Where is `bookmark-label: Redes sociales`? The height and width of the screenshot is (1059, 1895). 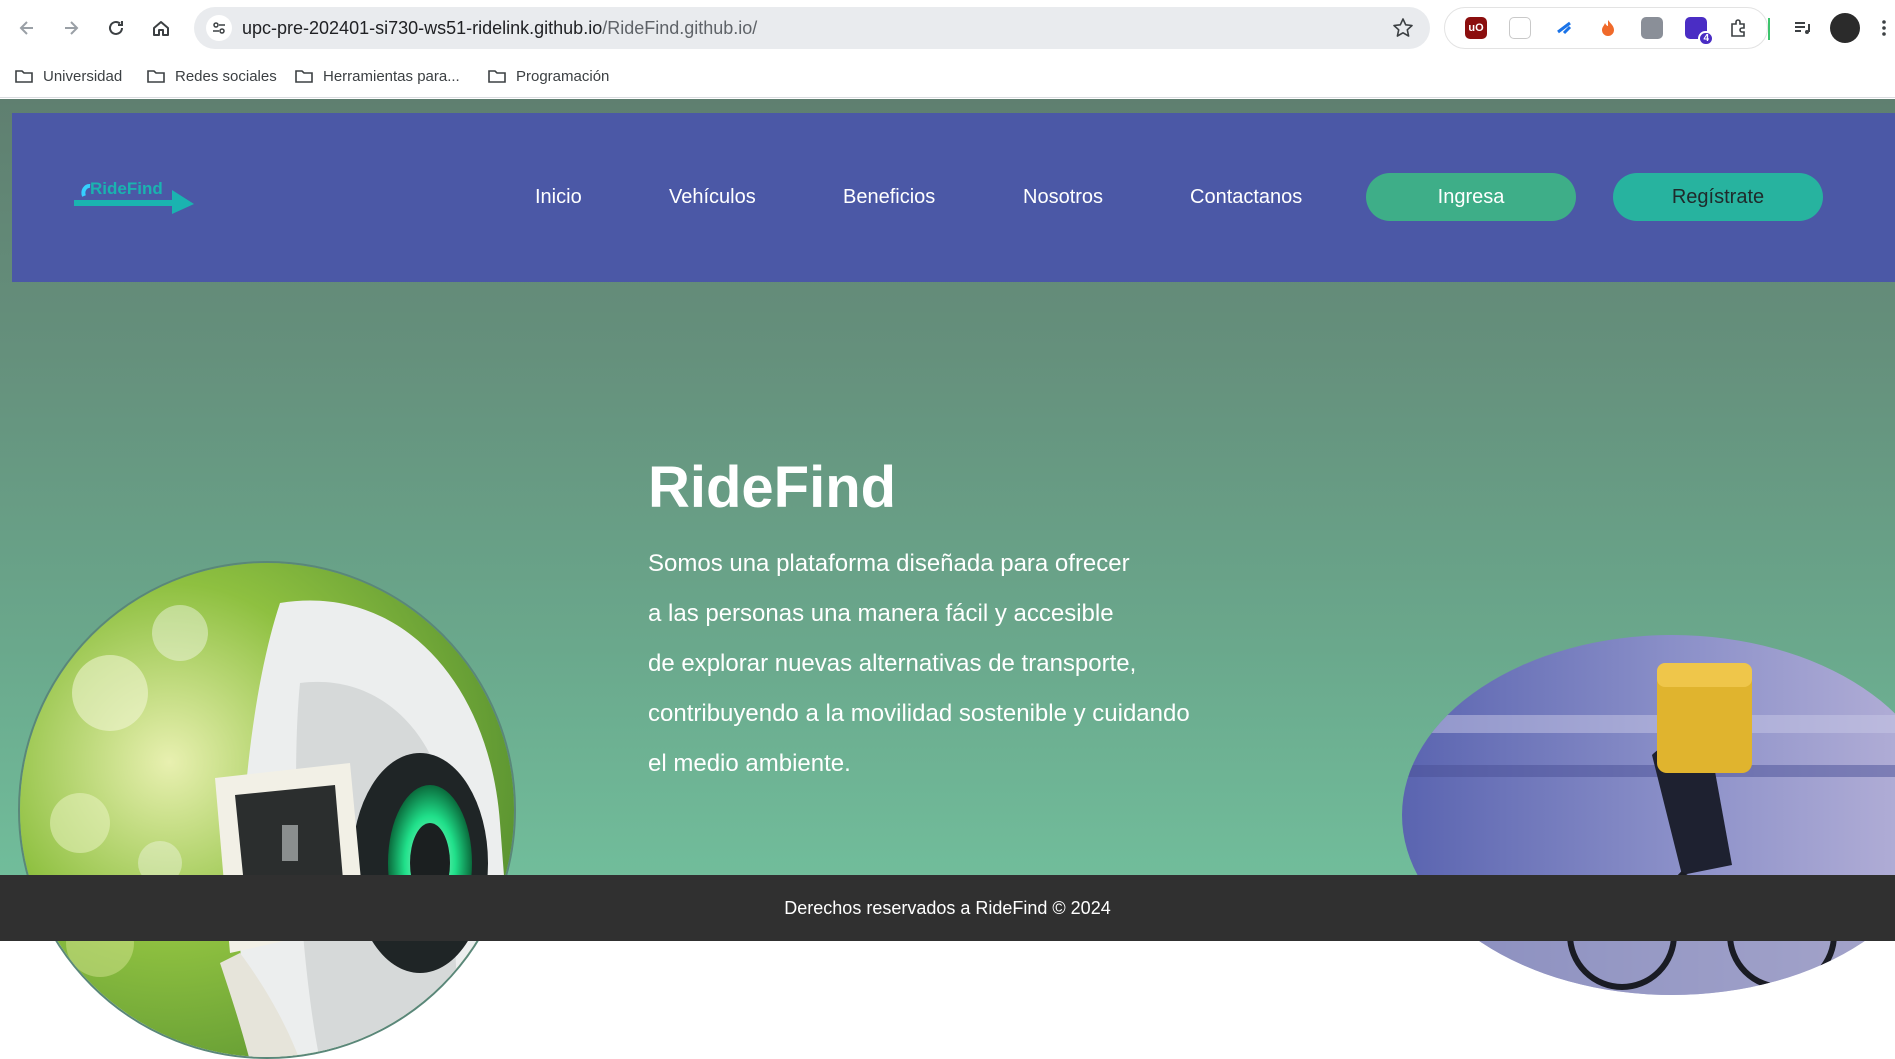 bookmark-label: Redes sociales is located at coordinates (226, 76).